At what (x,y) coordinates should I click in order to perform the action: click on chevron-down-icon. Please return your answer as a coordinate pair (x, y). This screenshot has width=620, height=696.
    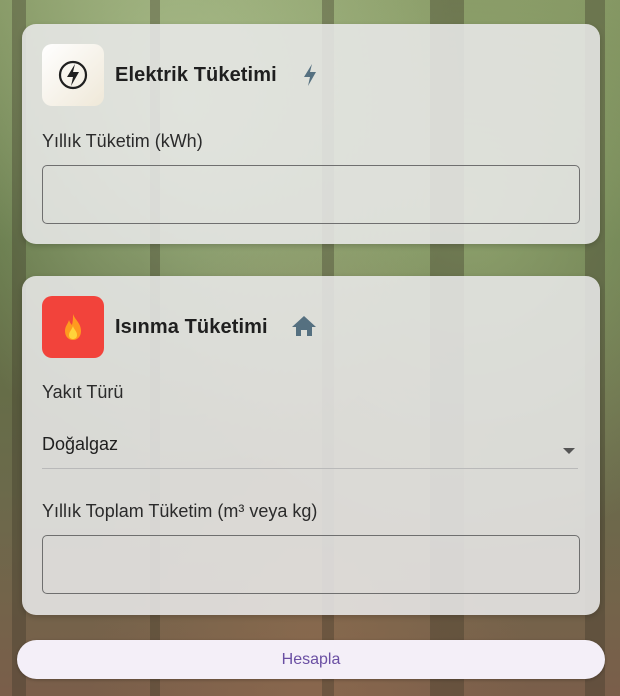
    Looking at the image, I should click on (569, 451).